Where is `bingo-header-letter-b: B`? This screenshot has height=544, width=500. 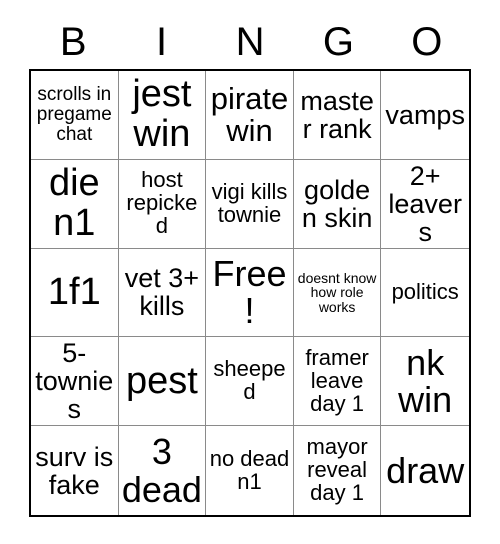
bingo-header-letter-b: B is located at coordinates (73, 41).